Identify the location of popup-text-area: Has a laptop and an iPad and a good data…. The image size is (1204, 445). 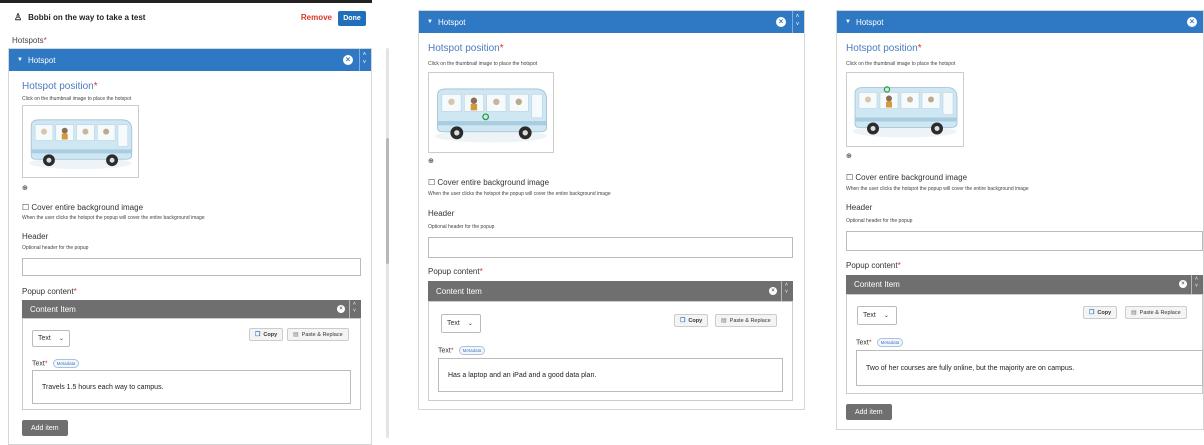
(610, 375).